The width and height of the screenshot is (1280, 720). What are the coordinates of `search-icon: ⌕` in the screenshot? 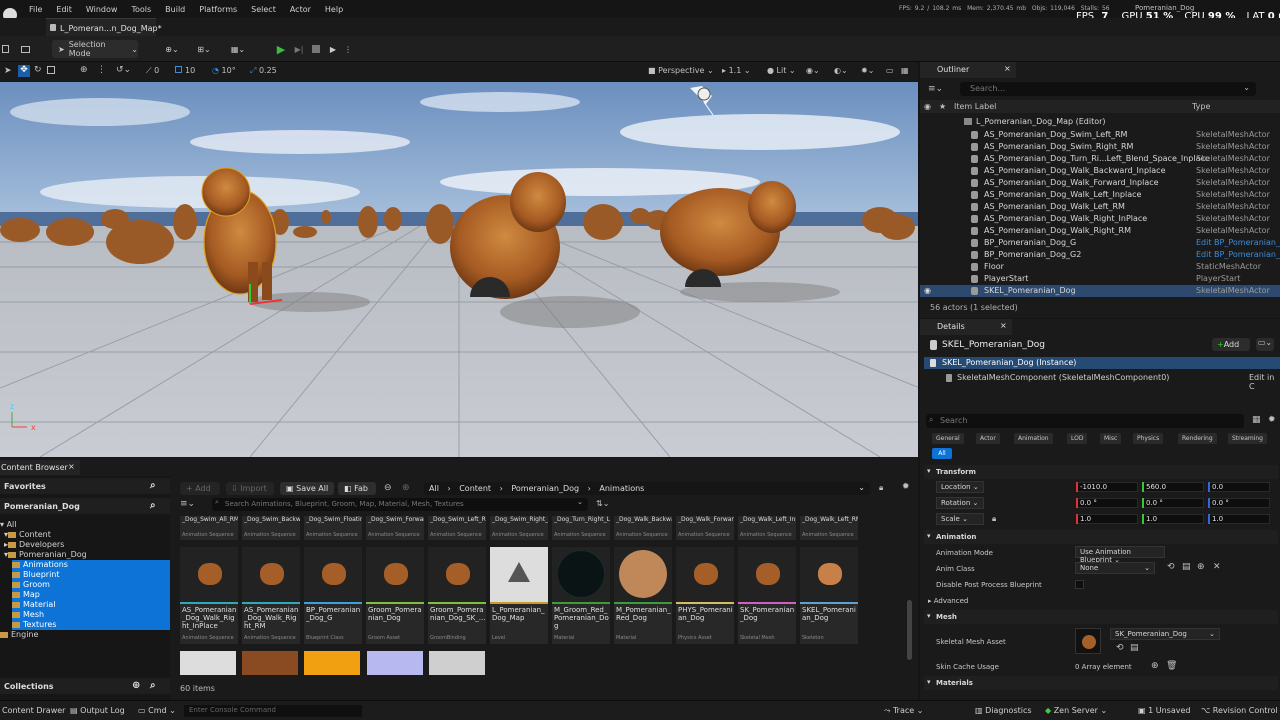 It's located at (153, 685).